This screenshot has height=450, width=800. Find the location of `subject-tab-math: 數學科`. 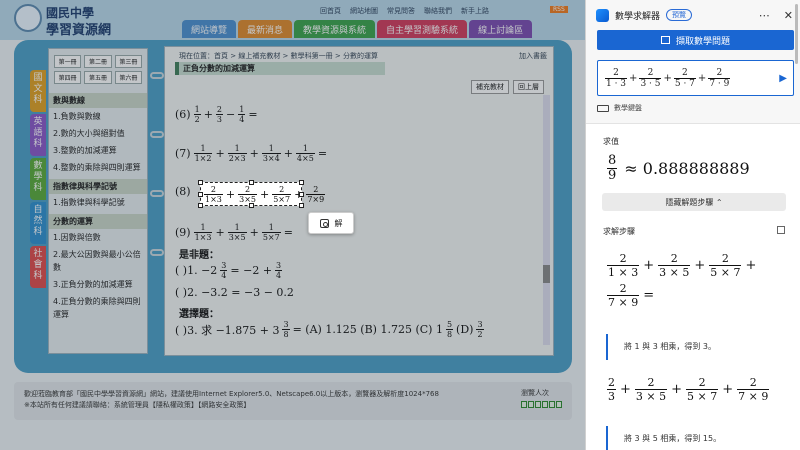

subject-tab-math: 數學科 is located at coordinates (38, 179).